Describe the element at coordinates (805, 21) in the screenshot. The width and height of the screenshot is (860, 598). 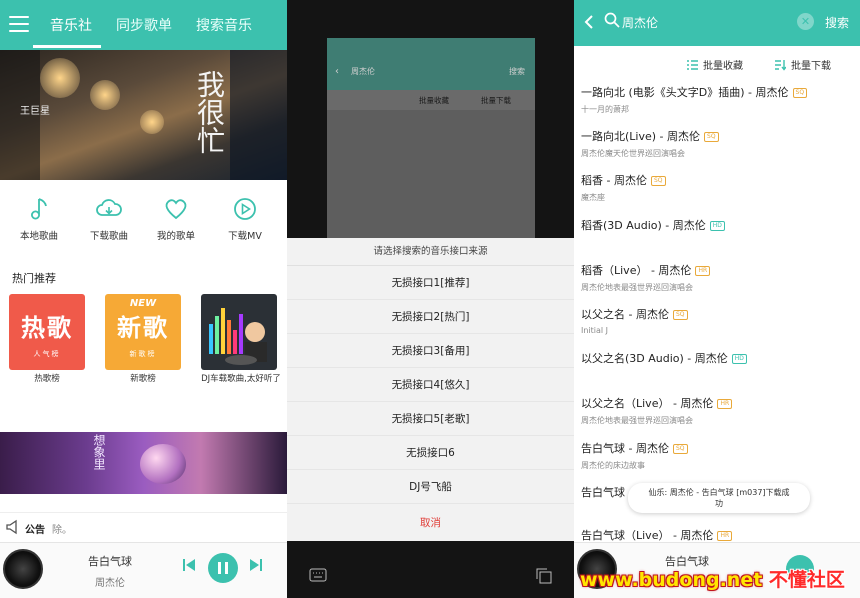
I see `clear-search-icon: ✕` at that location.